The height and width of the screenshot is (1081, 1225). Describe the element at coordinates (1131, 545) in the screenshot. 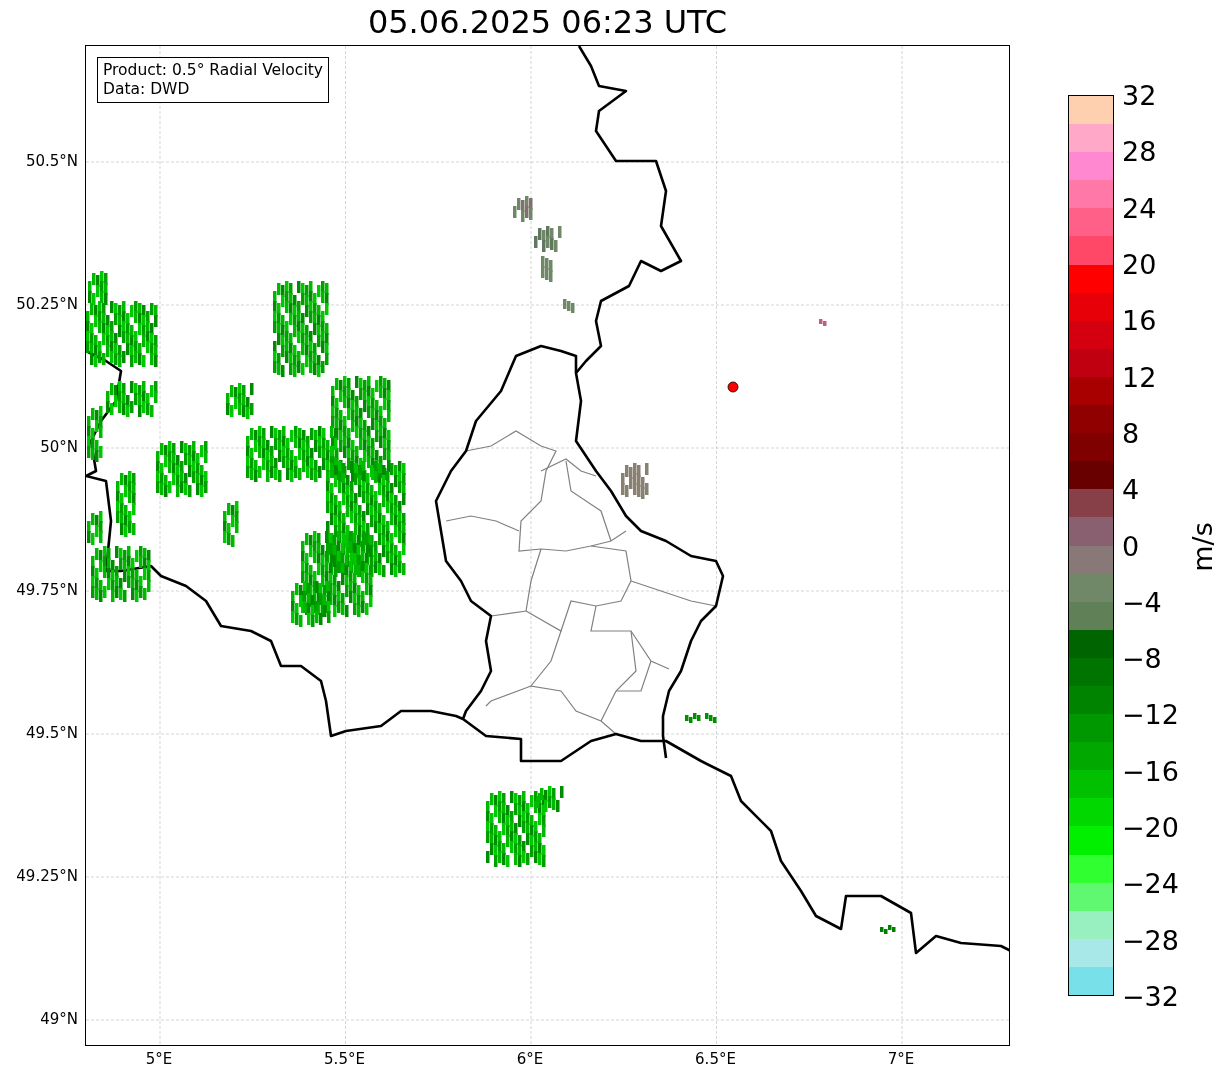

I see `colorbar-tick-label: 0` at that location.